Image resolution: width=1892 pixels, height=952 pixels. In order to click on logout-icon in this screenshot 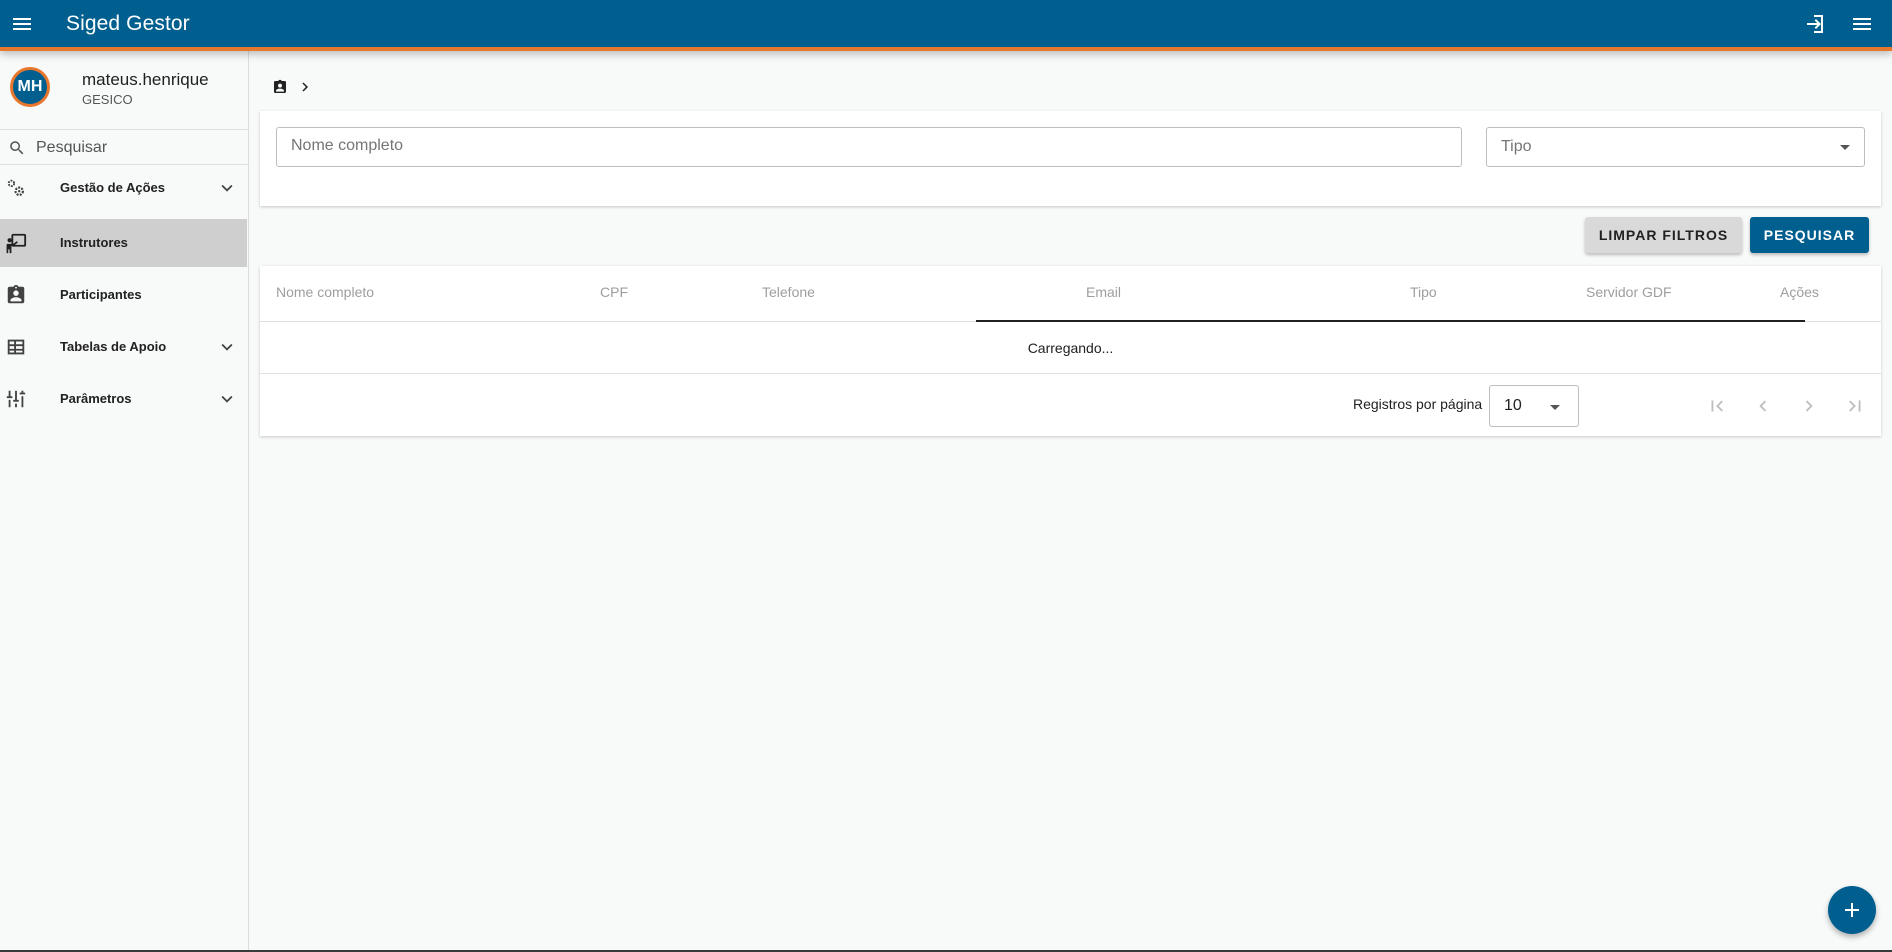, I will do `click(1815, 24)`.